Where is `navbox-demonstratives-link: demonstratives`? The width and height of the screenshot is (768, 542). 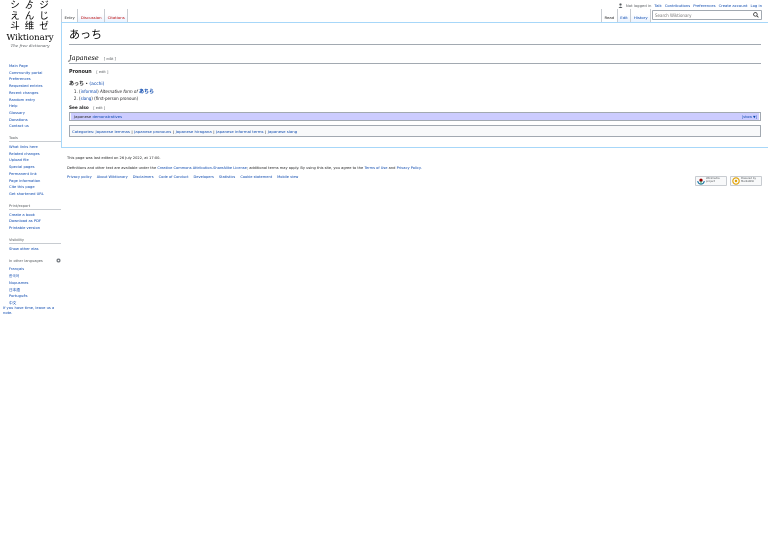
navbox-demonstratives-link: demonstratives is located at coordinates (107, 116).